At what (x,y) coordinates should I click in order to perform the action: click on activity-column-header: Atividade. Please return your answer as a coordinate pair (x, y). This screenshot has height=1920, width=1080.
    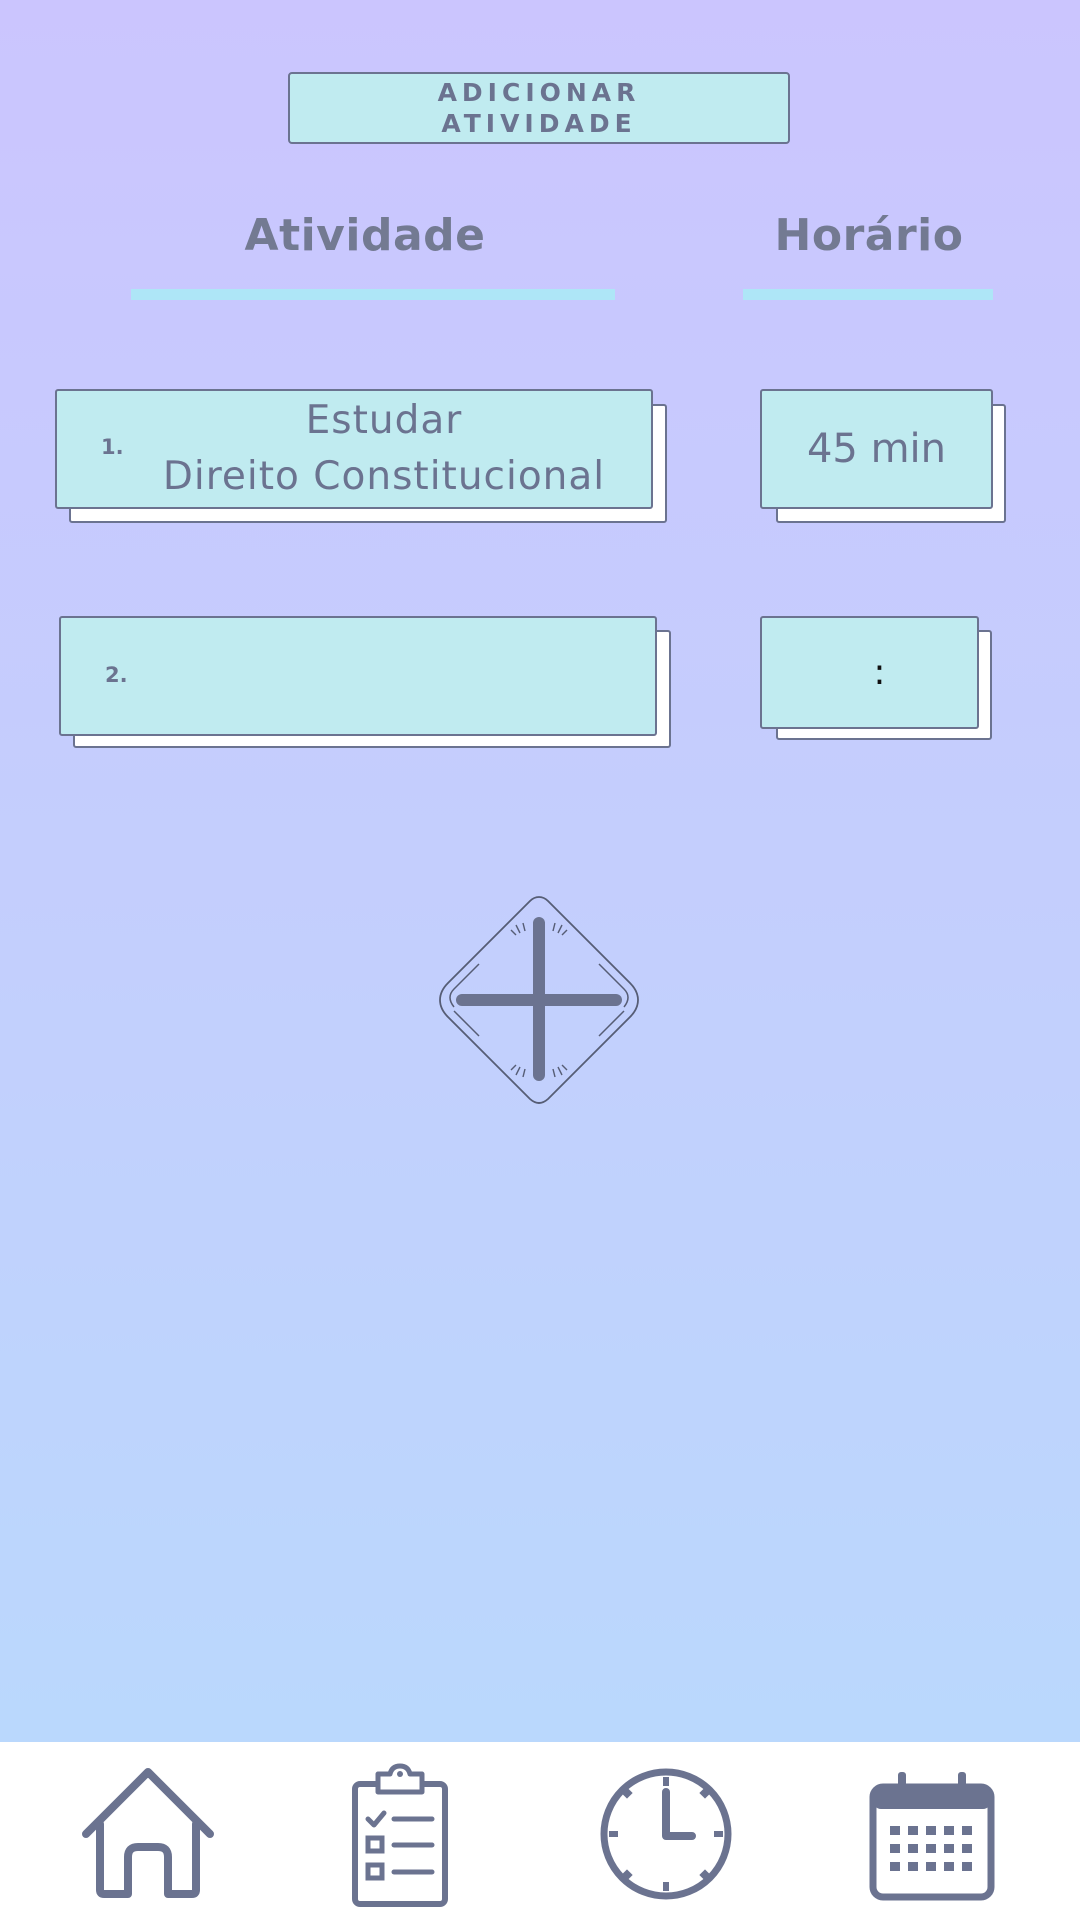
    Looking at the image, I should click on (365, 235).